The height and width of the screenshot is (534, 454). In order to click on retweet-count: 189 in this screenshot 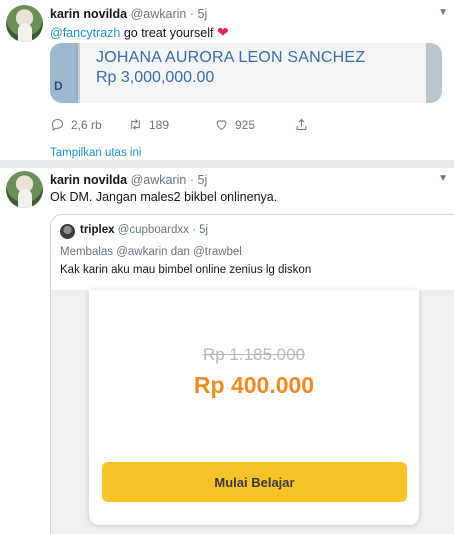, I will do `click(159, 124)`.